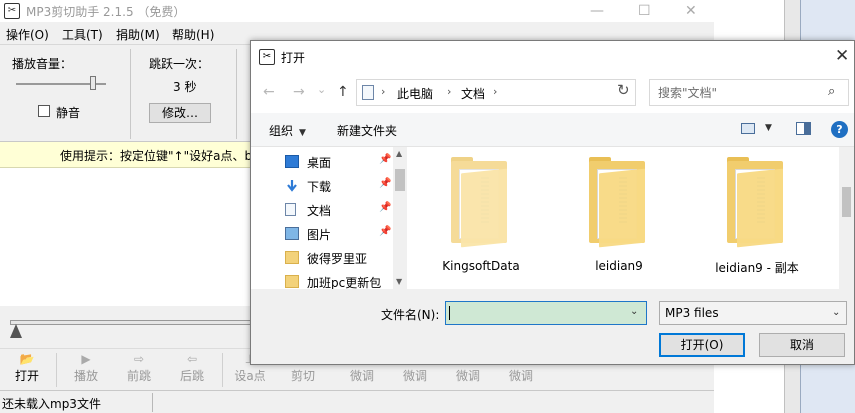 This screenshot has width=855, height=413. What do you see at coordinates (552, 130) in the screenshot?
I see `command-bar: 组织 ▼ 新建文件夹 ▼ ?` at bounding box center [552, 130].